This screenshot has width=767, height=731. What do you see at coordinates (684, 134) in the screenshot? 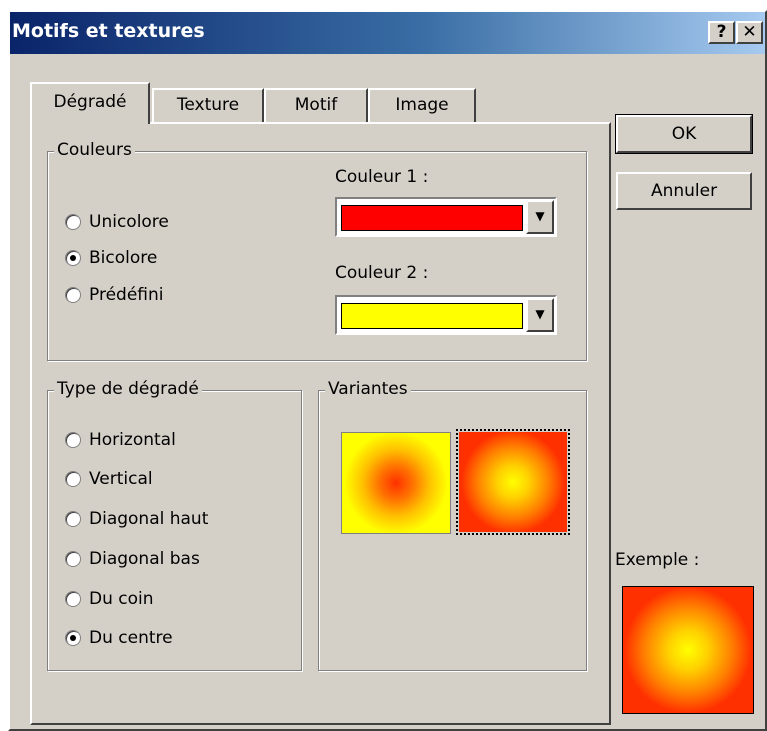
I see `ok-button: OK` at bounding box center [684, 134].